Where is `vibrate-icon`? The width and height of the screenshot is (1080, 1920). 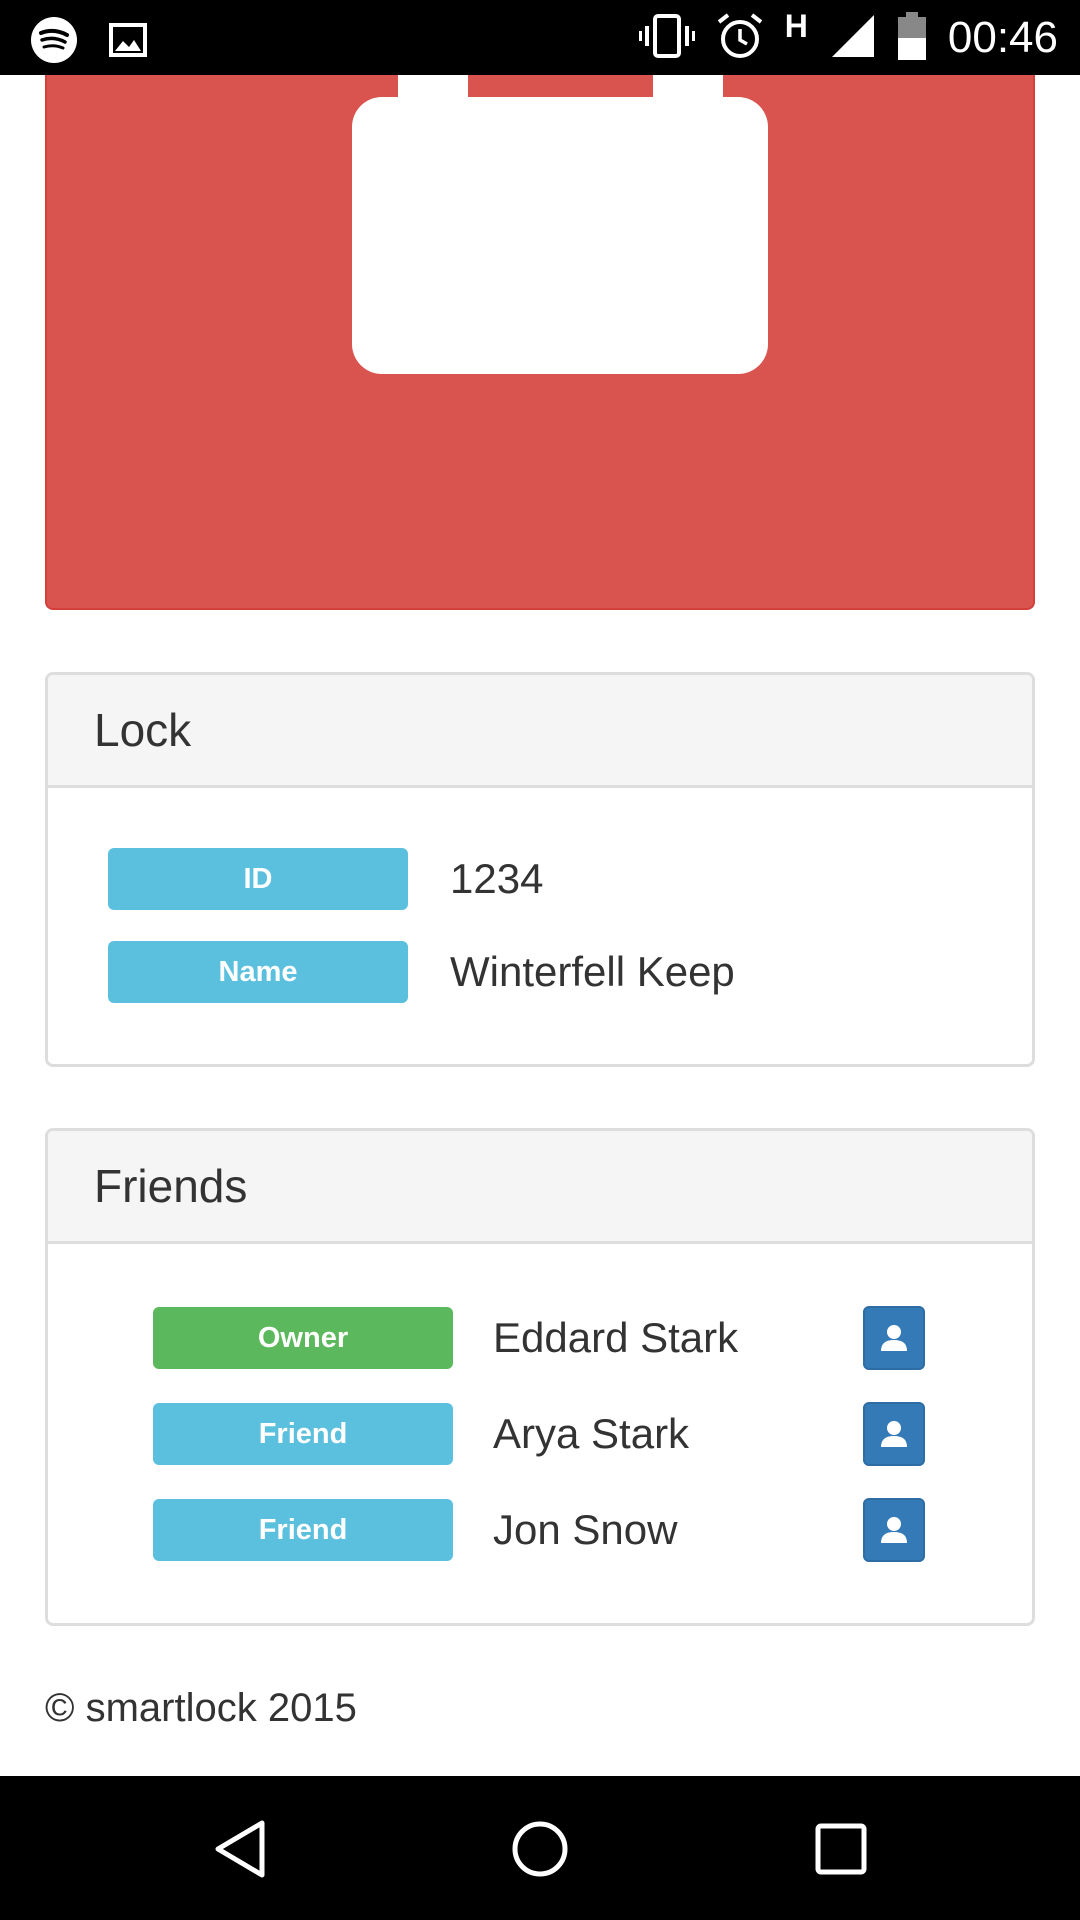
vibrate-icon is located at coordinates (666, 38).